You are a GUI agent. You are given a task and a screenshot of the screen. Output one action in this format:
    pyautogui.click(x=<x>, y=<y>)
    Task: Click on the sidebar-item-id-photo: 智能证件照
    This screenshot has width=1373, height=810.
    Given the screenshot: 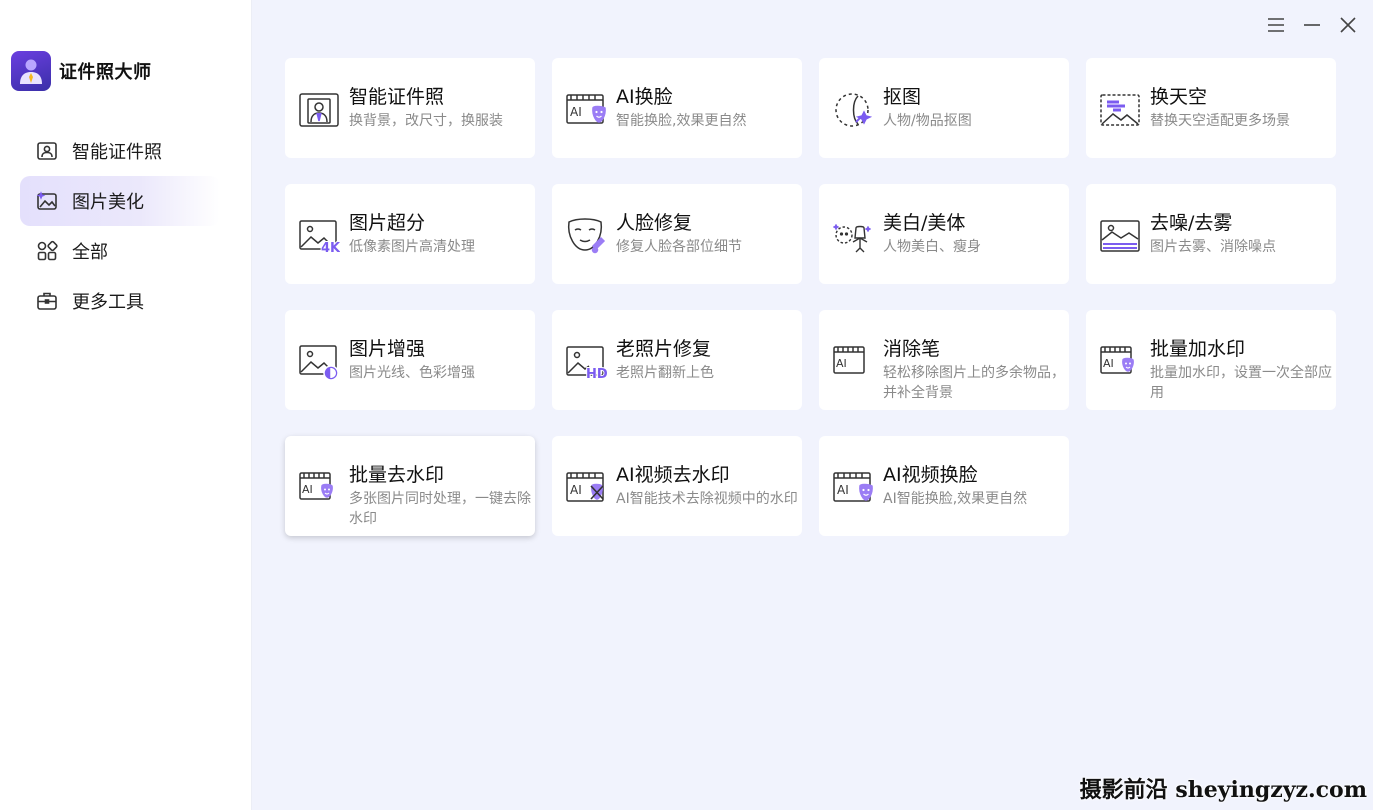 What is the action you would take?
    pyautogui.click(x=120, y=151)
    